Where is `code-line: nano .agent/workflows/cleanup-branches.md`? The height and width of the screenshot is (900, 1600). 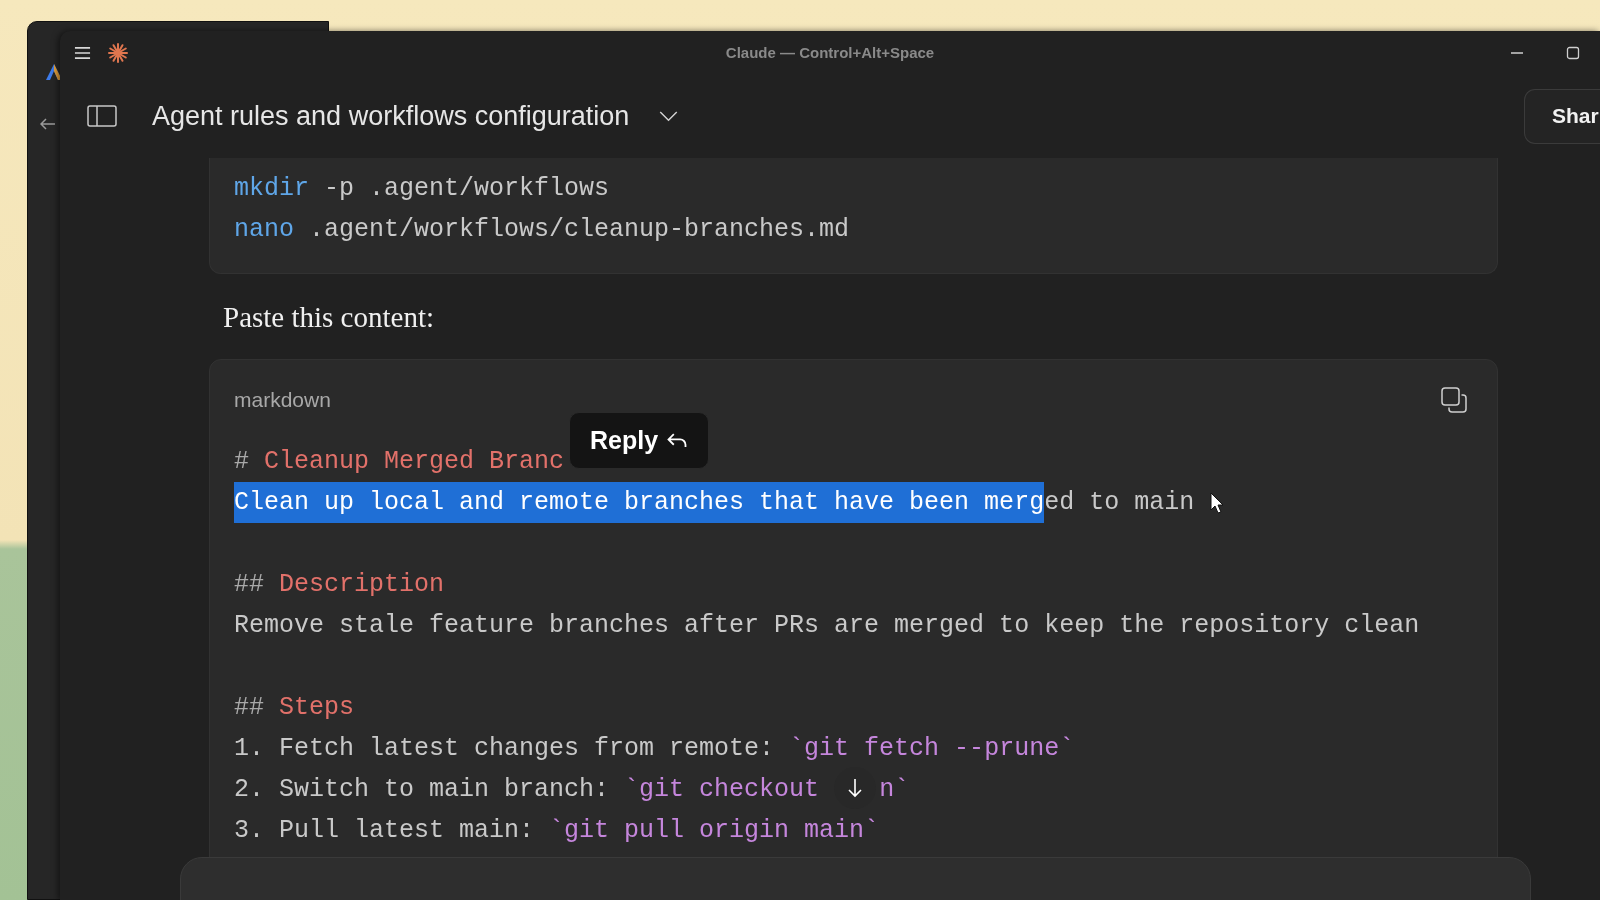 code-line: nano .agent/workflows/cleanup-branches.md is located at coordinates (542, 230).